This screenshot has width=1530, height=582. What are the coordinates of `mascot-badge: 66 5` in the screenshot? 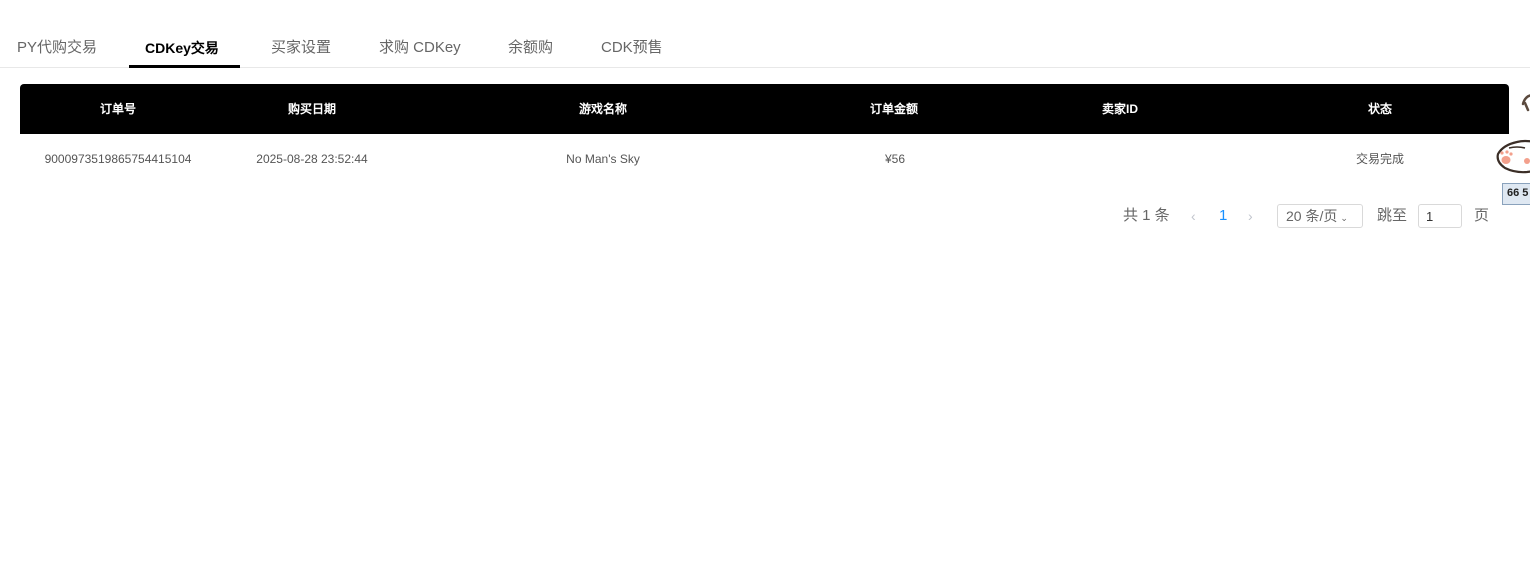 It's located at (1516, 194).